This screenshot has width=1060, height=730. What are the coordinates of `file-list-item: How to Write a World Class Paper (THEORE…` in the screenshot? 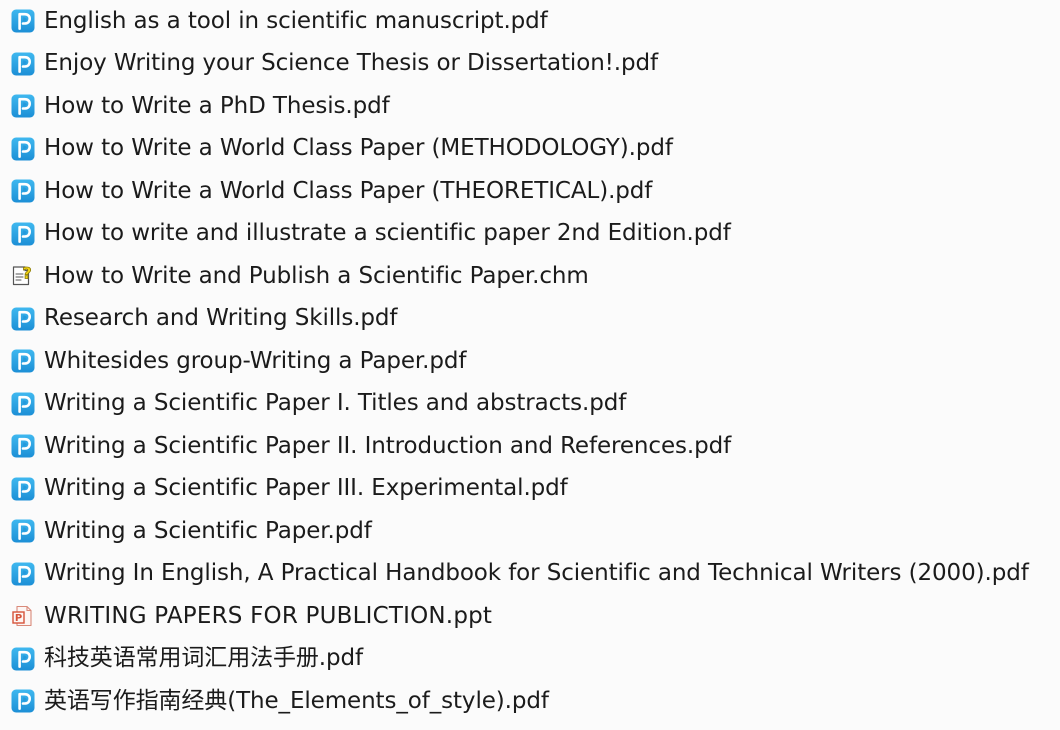 It's located at (530, 191).